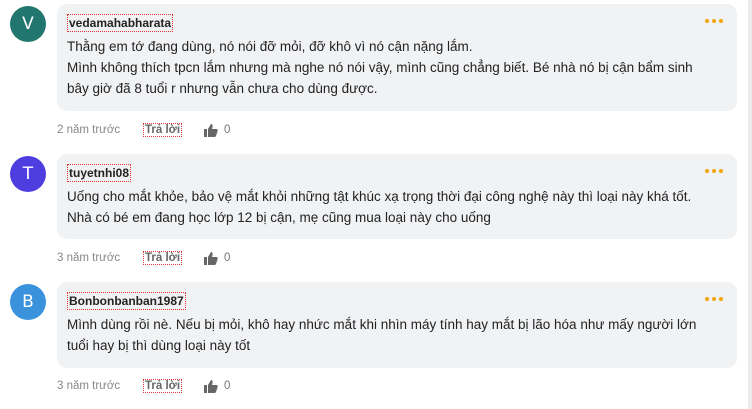 The image size is (752, 409). Describe the element at coordinates (28, 174) in the screenshot. I see `avatar: T` at that location.